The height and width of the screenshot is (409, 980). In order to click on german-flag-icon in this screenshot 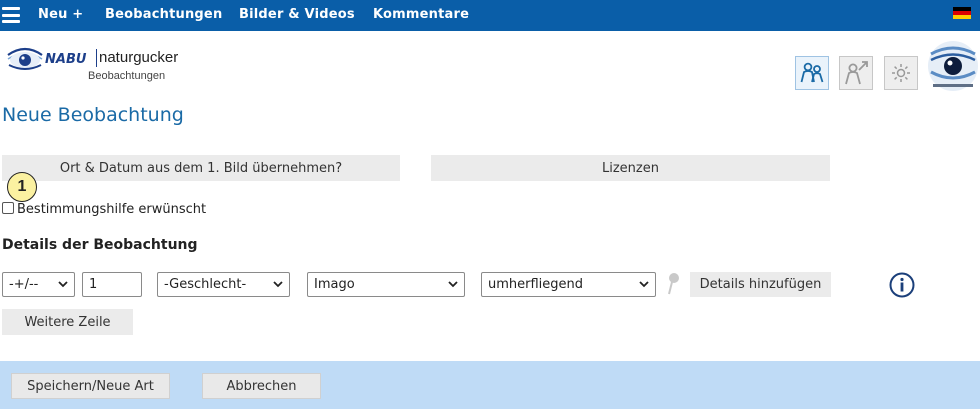, I will do `click(962, 13)`.